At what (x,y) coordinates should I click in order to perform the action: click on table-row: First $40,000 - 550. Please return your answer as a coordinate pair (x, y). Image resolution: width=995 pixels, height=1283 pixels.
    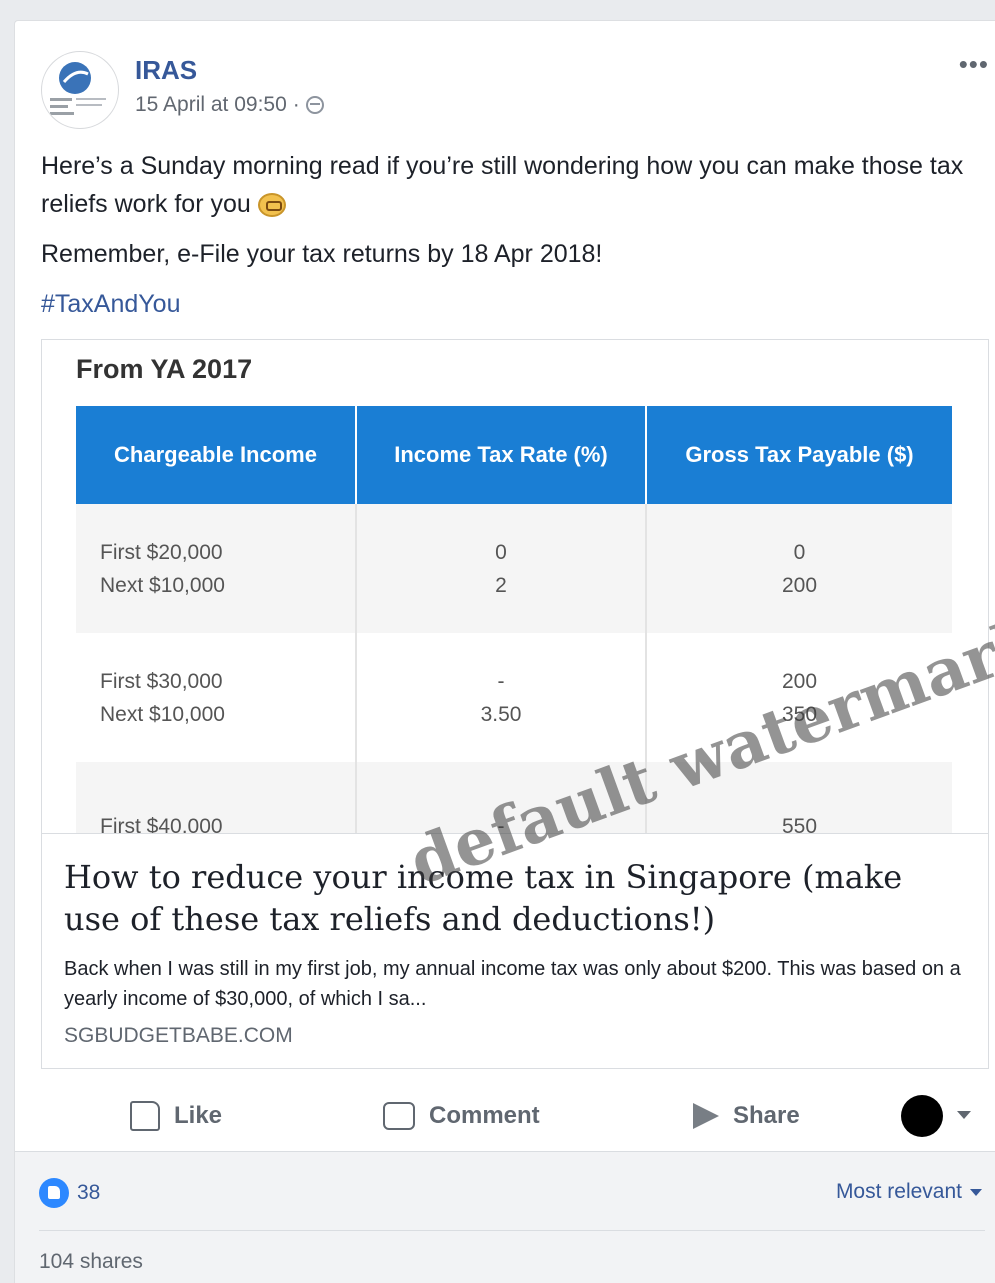
    Looking at the image, I should click on (514, 798).